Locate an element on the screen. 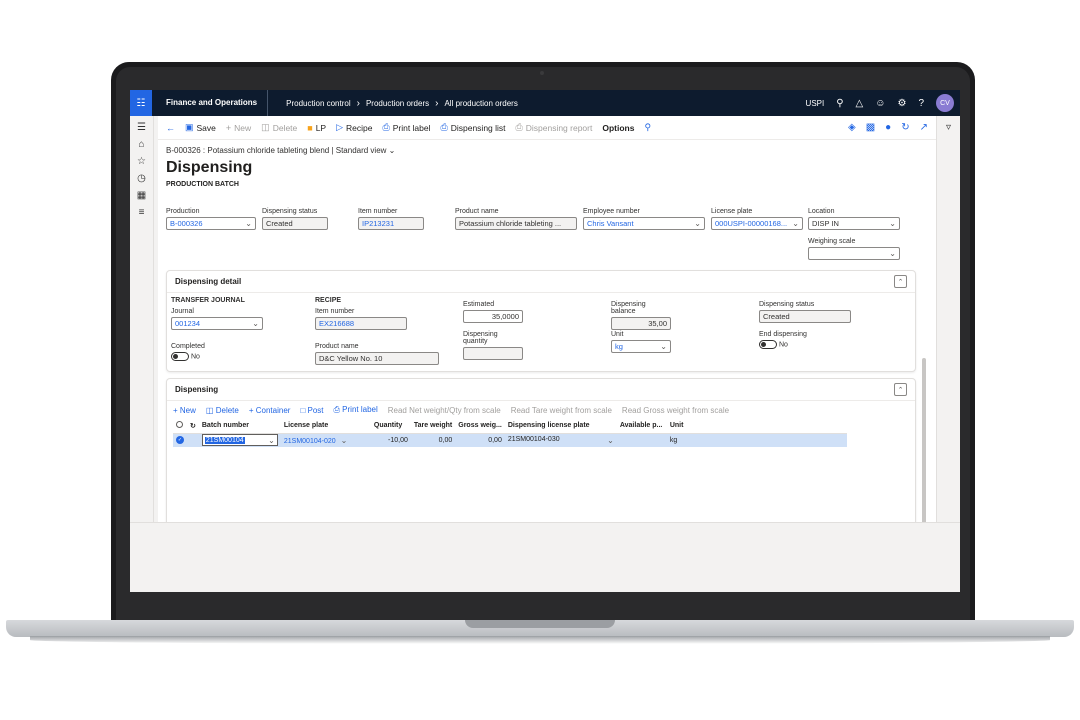 The image size is (1080, 720). back-button: ← is located at coordinates (170, 128).